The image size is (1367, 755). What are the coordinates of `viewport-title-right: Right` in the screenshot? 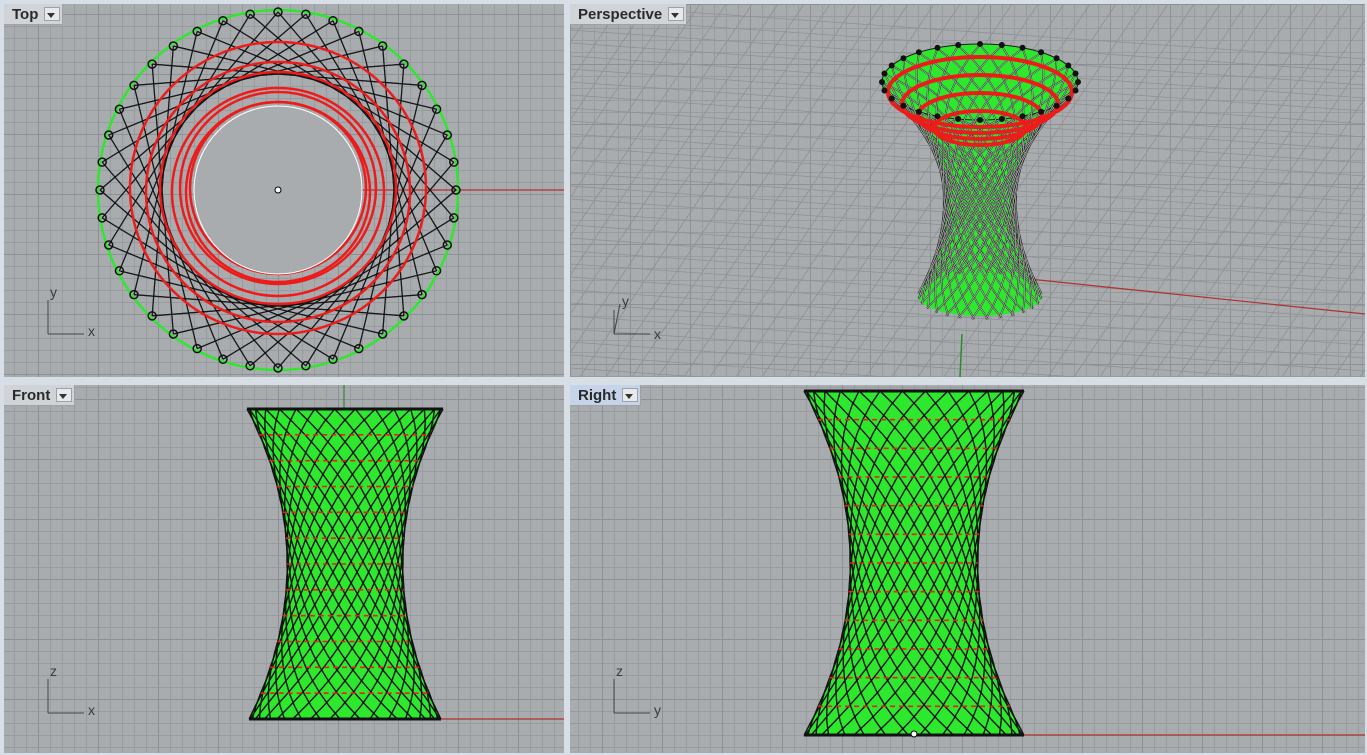 It's located at (597, 395).